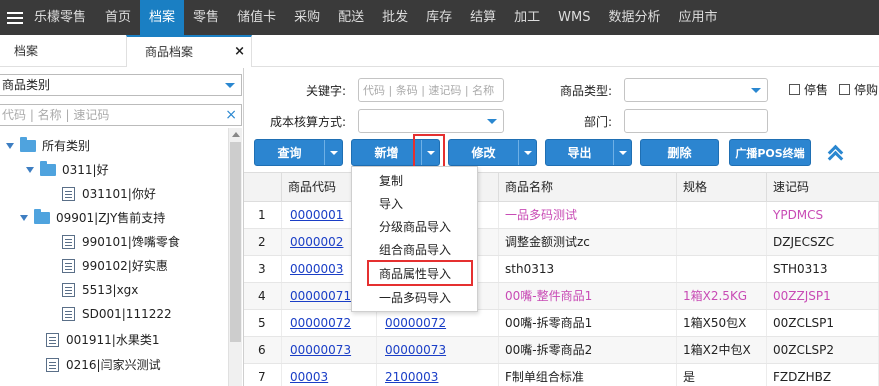 This screenshot has height=386, width=879. I want to click on tree-node: 990101|馋嘴零食, so click(121, 242).